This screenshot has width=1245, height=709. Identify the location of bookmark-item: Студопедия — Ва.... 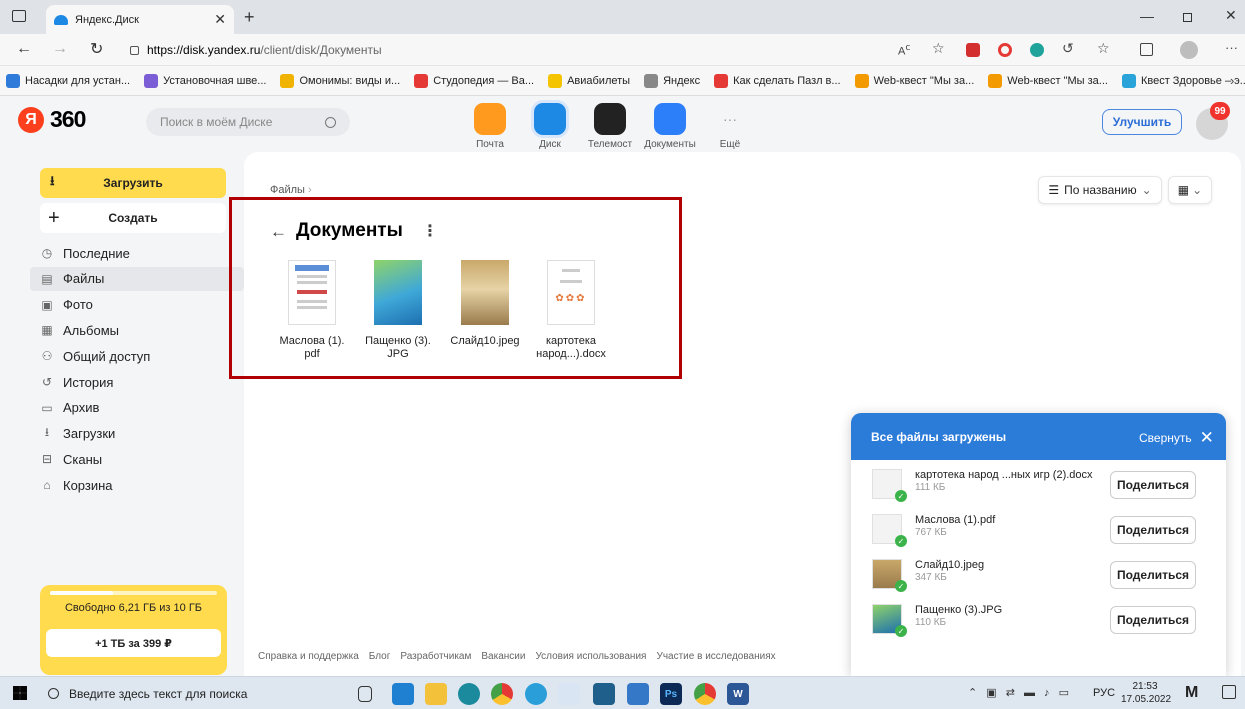
(474, 81).